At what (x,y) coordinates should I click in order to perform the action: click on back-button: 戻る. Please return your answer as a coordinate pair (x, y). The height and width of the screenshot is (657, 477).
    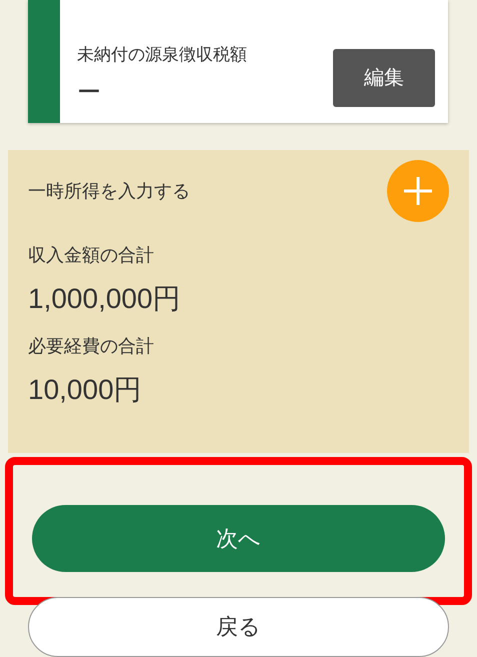
    Looking at the image, I should click on (238, 627).